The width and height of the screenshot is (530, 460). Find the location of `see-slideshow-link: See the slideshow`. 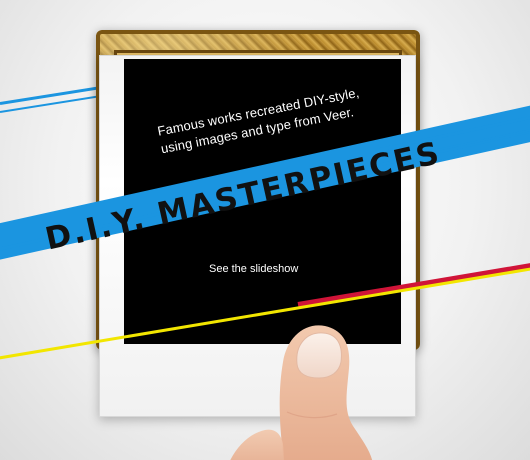

see-slideshow-link: See the slideshow is located at coordinates (253, 269).